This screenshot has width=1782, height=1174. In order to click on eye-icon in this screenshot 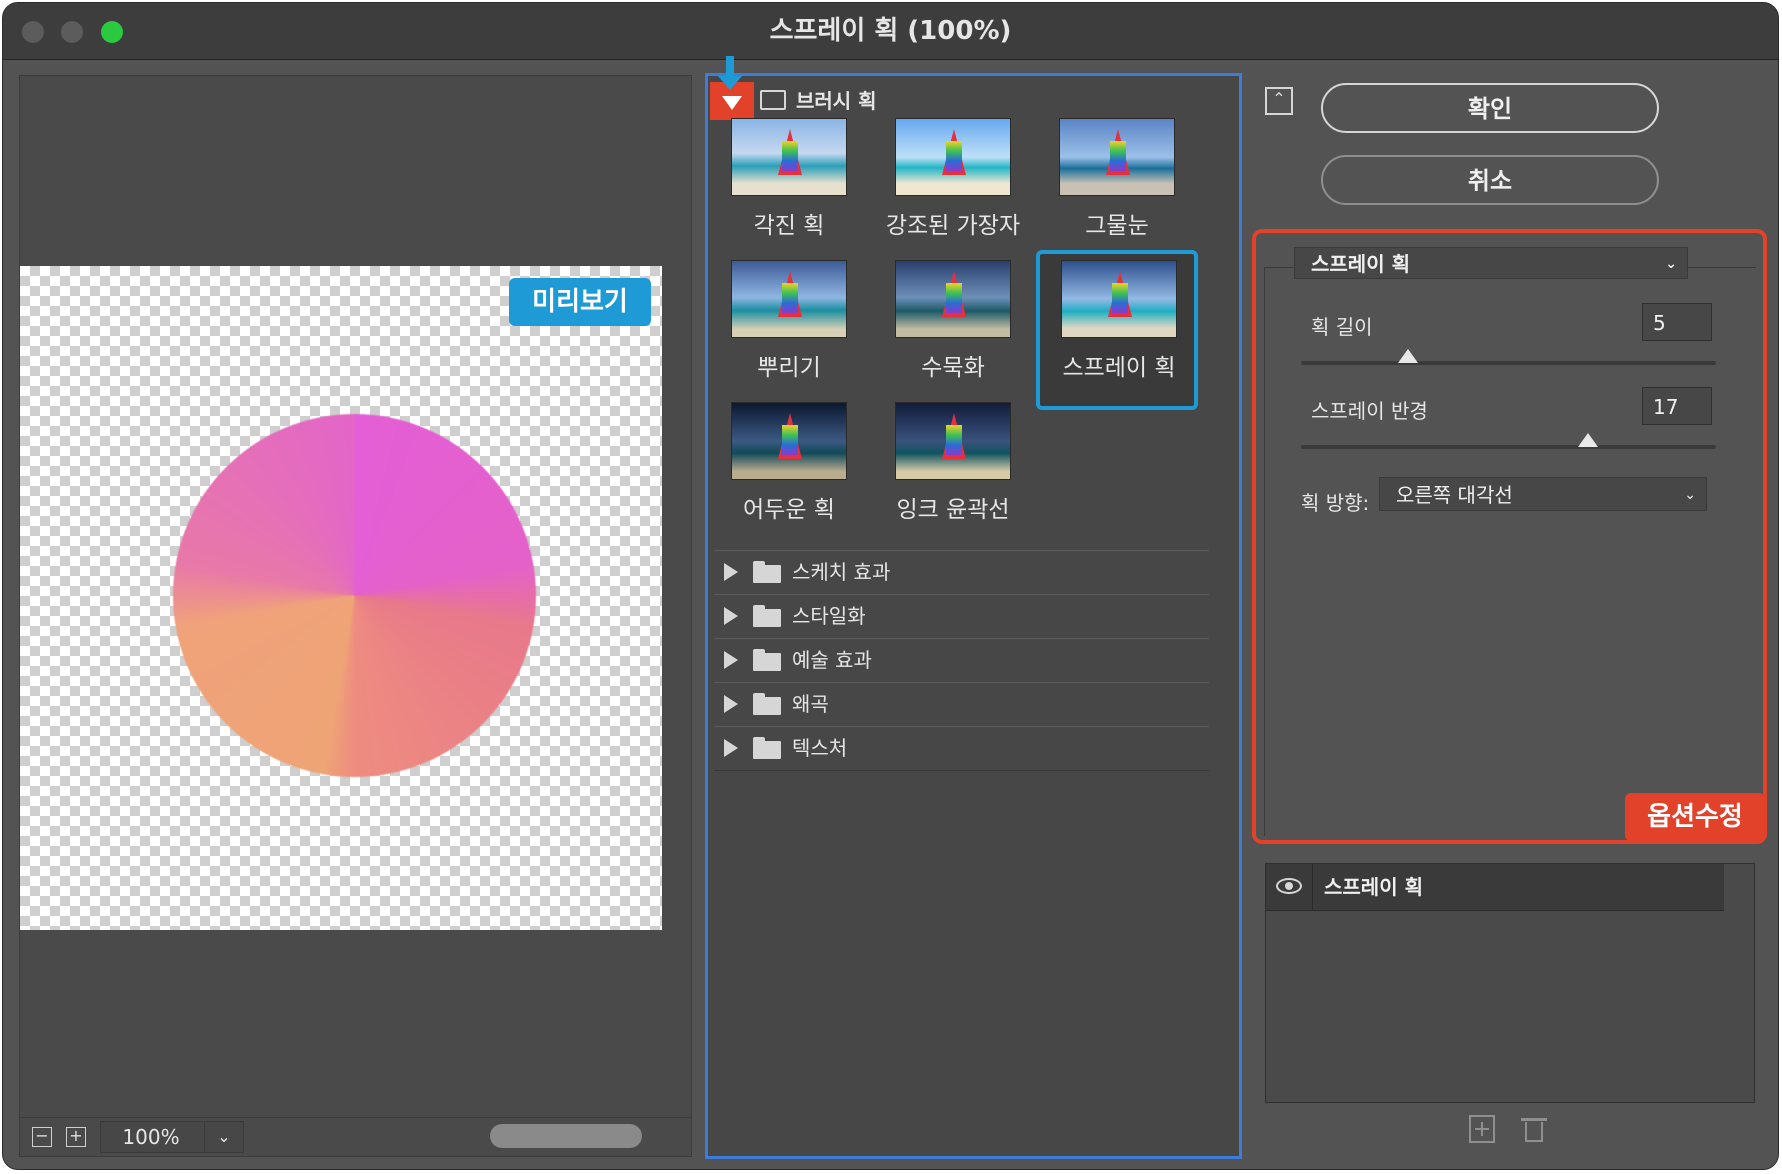, I will do `click(1290, 886)`.